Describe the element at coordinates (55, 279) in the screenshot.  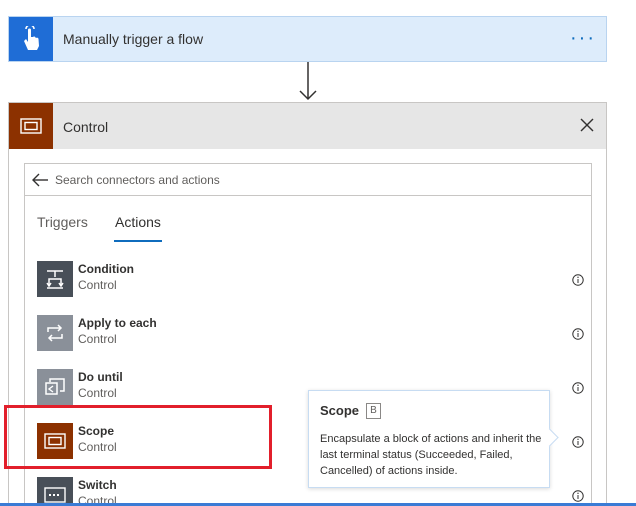
I see `condition-icon` at that location.